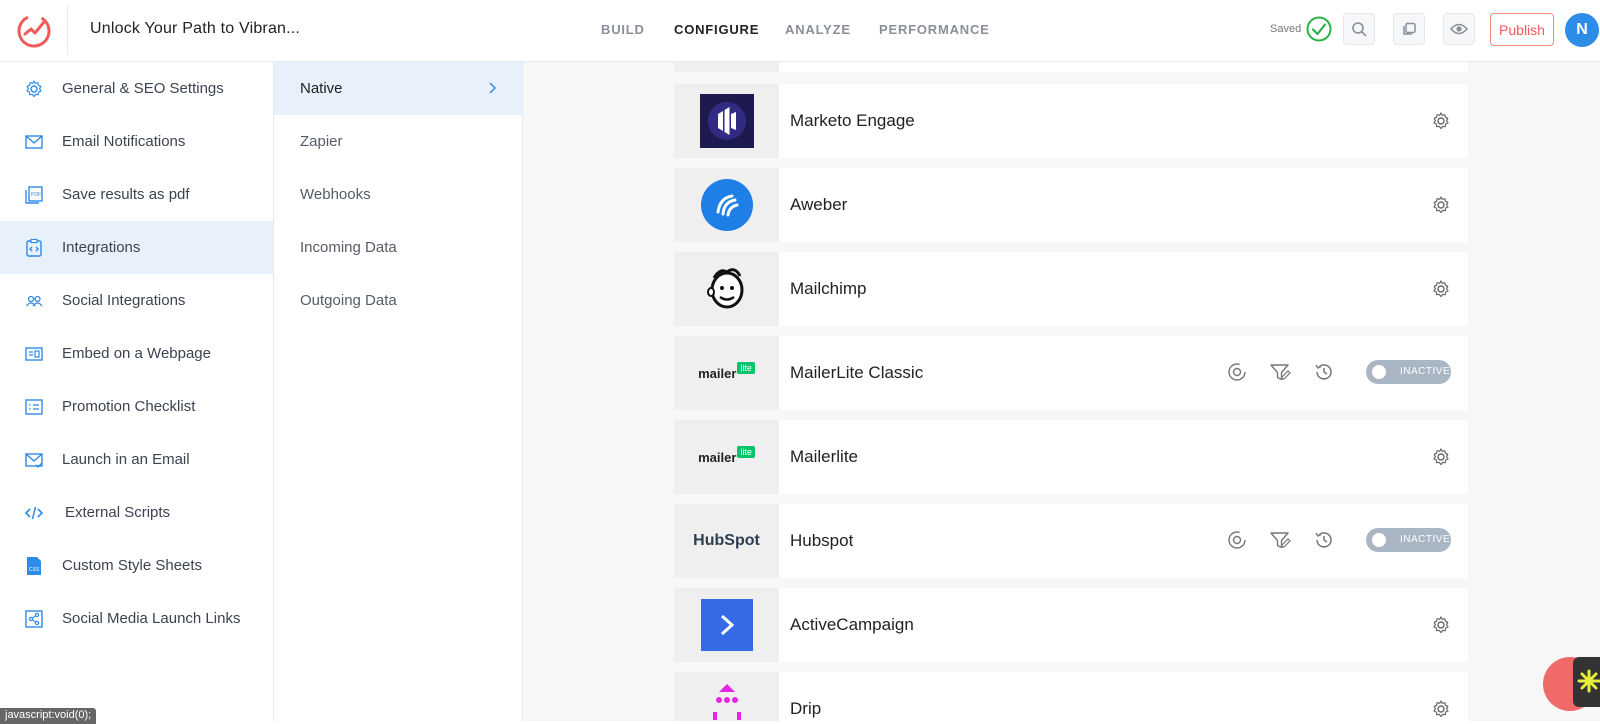 This screenshot has height=724, width=1600. What do you see at coordinates (1319, 29) in the screenshot?
I see `saved-check-icon` at bounding box center [1319, 29].